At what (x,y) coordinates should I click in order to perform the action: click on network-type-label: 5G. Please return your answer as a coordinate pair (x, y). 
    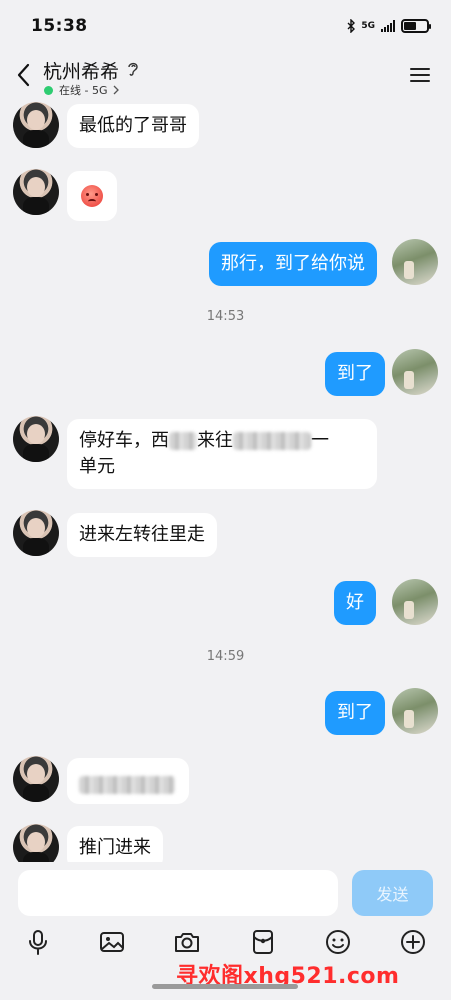
    Looking at the image, I should click on (368, 26).